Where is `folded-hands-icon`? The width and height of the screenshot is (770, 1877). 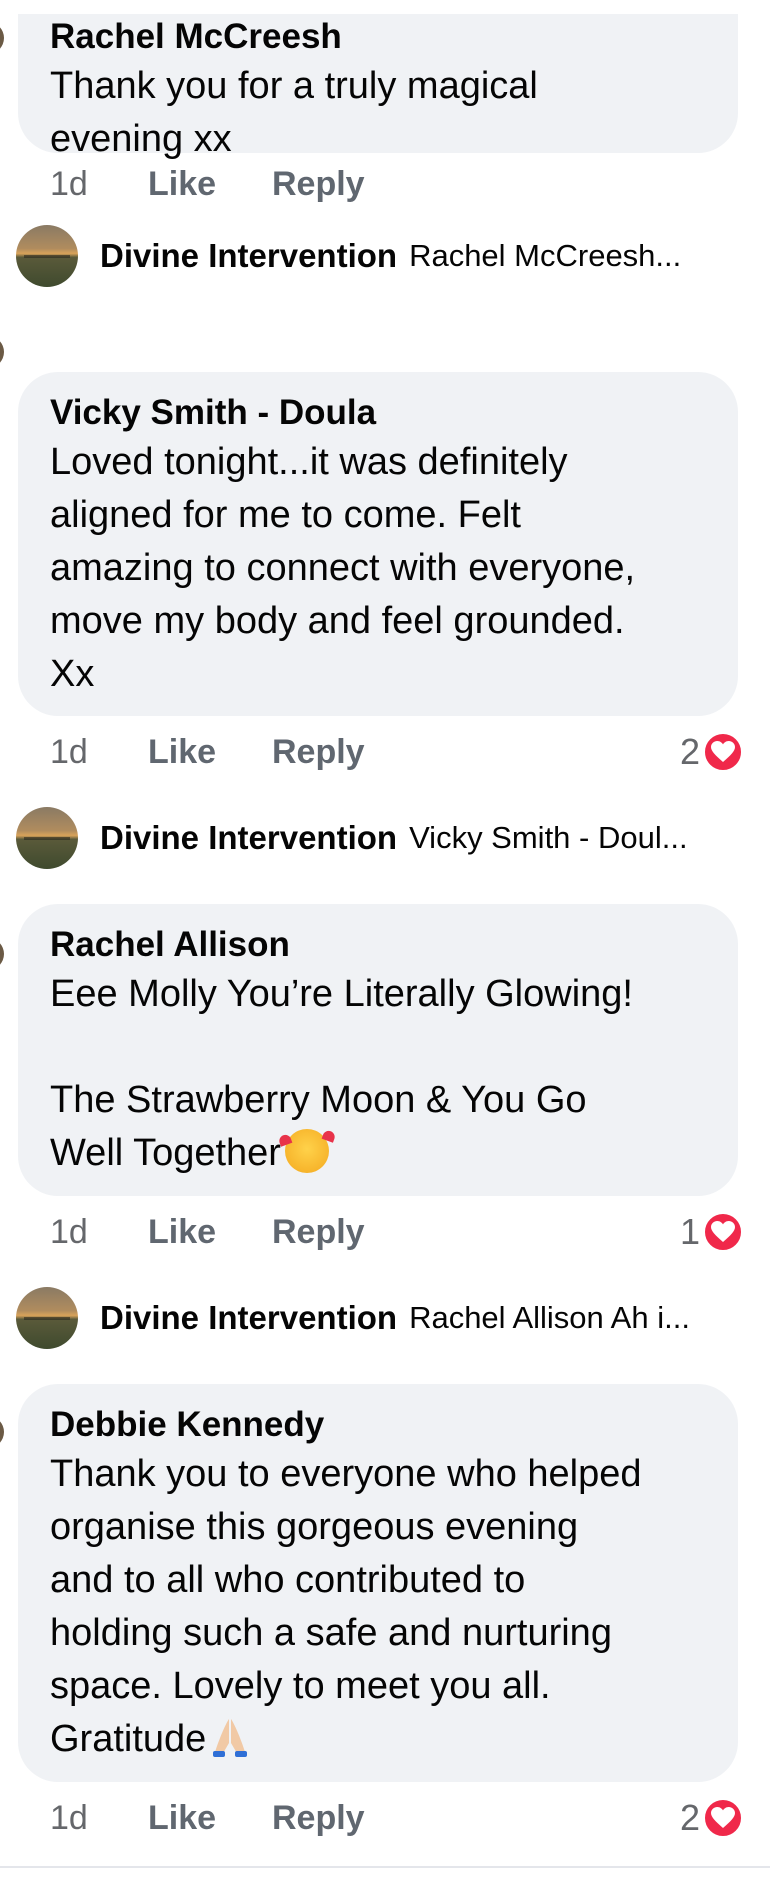
folded-hands-icon is located at coordinates (230, 1737).